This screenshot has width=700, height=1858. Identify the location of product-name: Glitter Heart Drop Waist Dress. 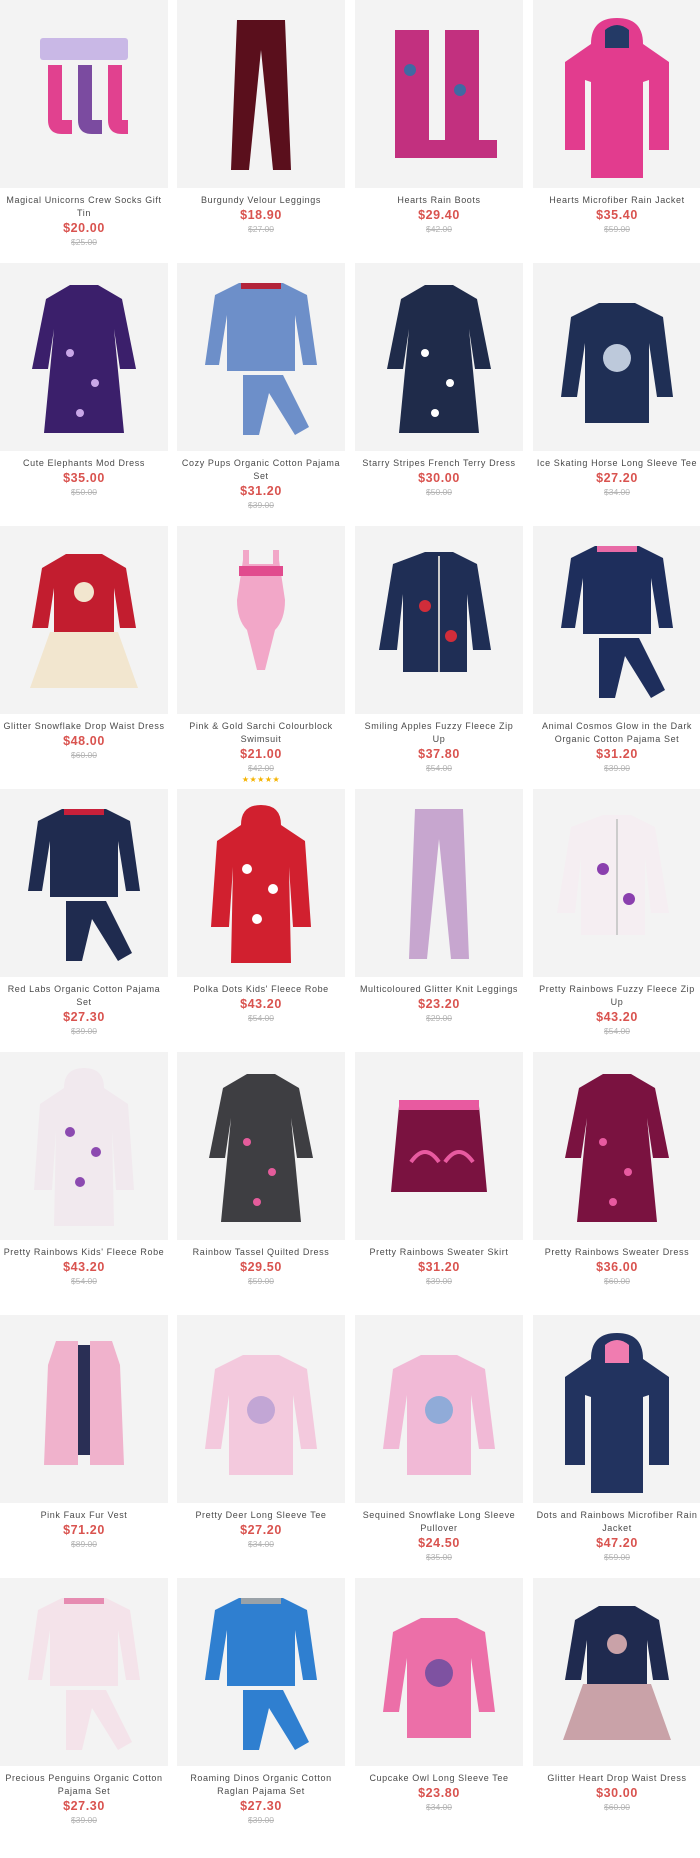
(616, 1778).